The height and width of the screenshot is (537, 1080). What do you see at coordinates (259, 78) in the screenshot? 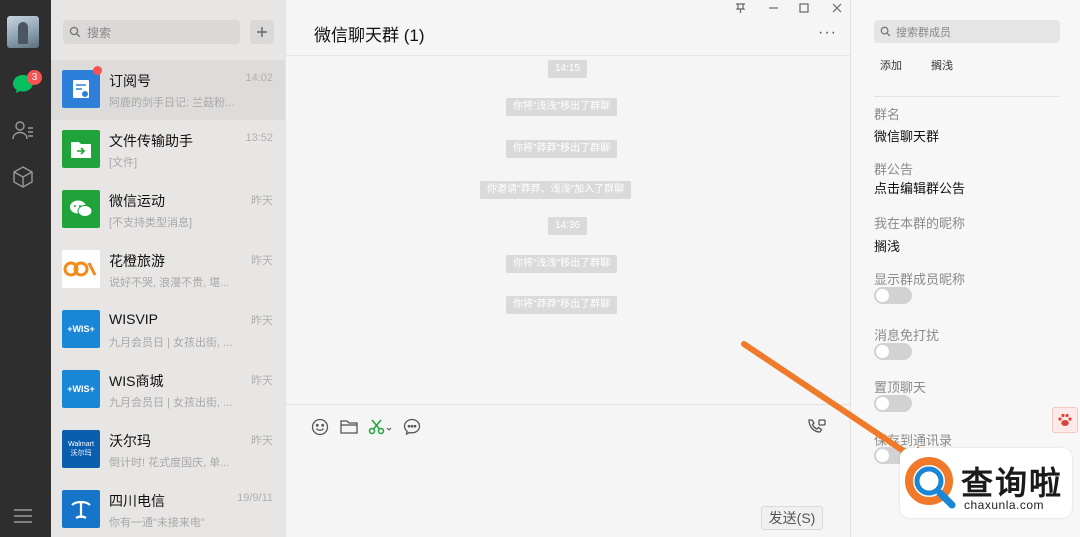
I see `conversation-time: 14:02` at bounding box center [259, 78].